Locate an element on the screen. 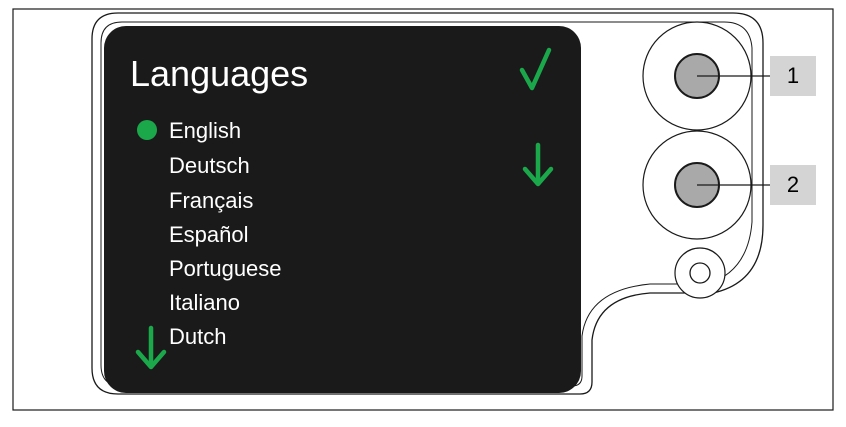 This screenshot has height=427, width=846. callout-label-2: 2 is located at coordinates (793, 185).